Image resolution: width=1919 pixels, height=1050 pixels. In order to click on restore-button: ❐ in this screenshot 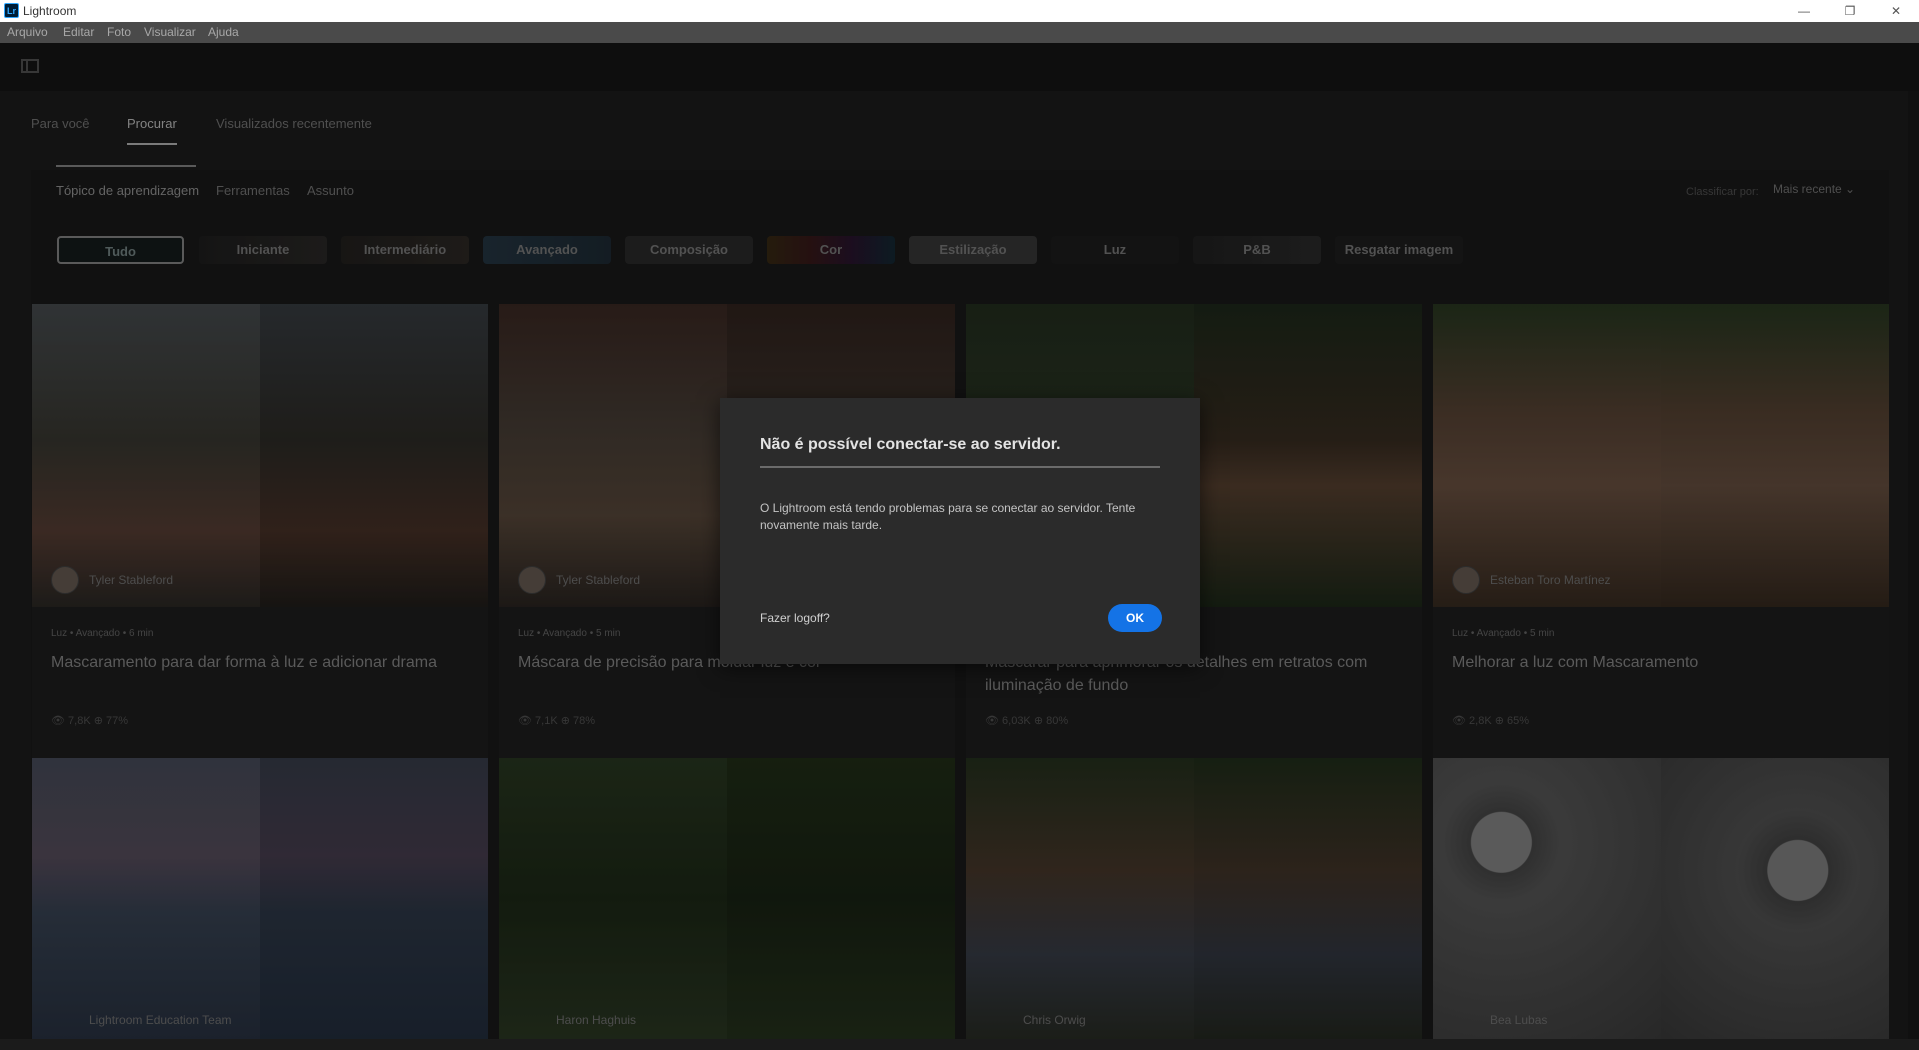, I will do `click(1850, 11)`.